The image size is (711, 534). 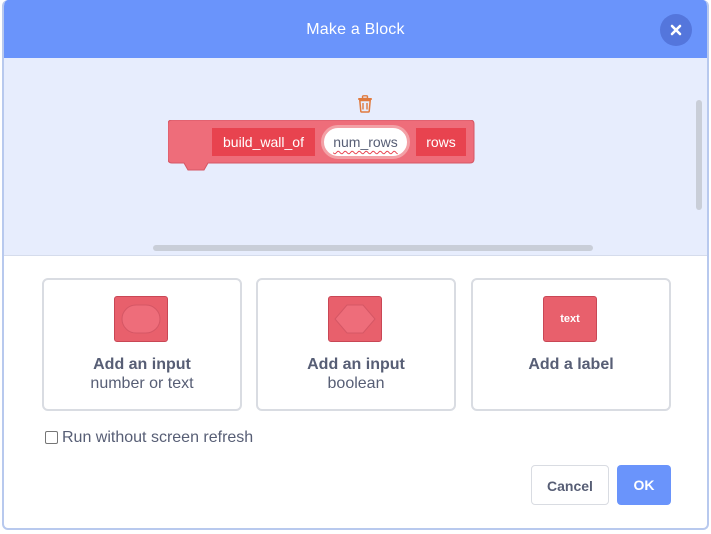 What do you see at coordinates (571, 344) in the screenshot?
I see `add-label-button: text Add a label` at bounding box center [571, 344].